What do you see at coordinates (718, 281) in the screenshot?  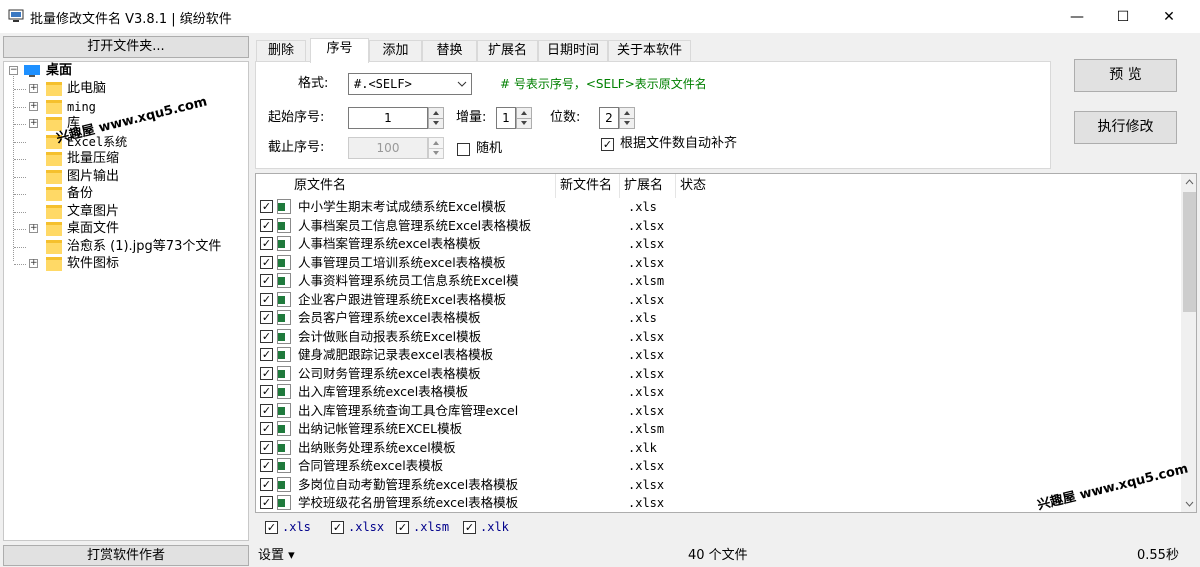 I see `table-row: ✓ 人事资料管理系统员工信息系统Excel模 .xlsm` at bounding box center [718, 281].